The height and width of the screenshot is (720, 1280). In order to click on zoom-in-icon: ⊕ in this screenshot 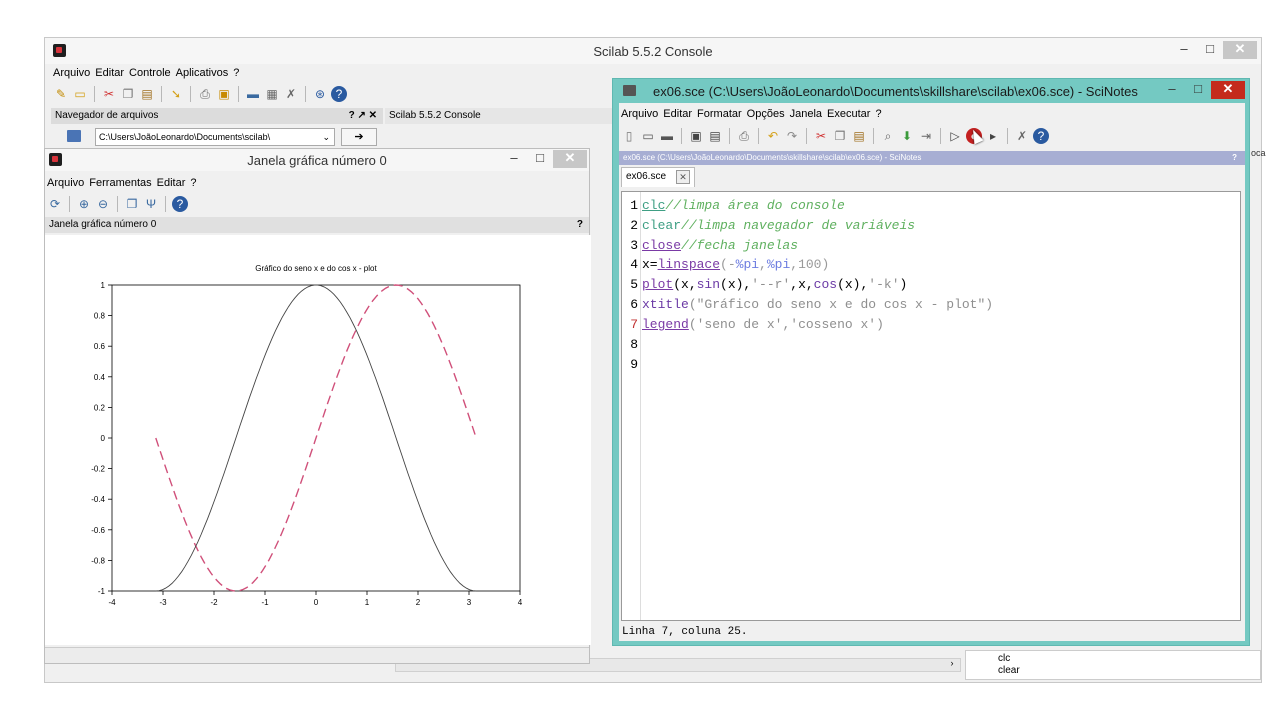, I will do `click(84, 204)`.